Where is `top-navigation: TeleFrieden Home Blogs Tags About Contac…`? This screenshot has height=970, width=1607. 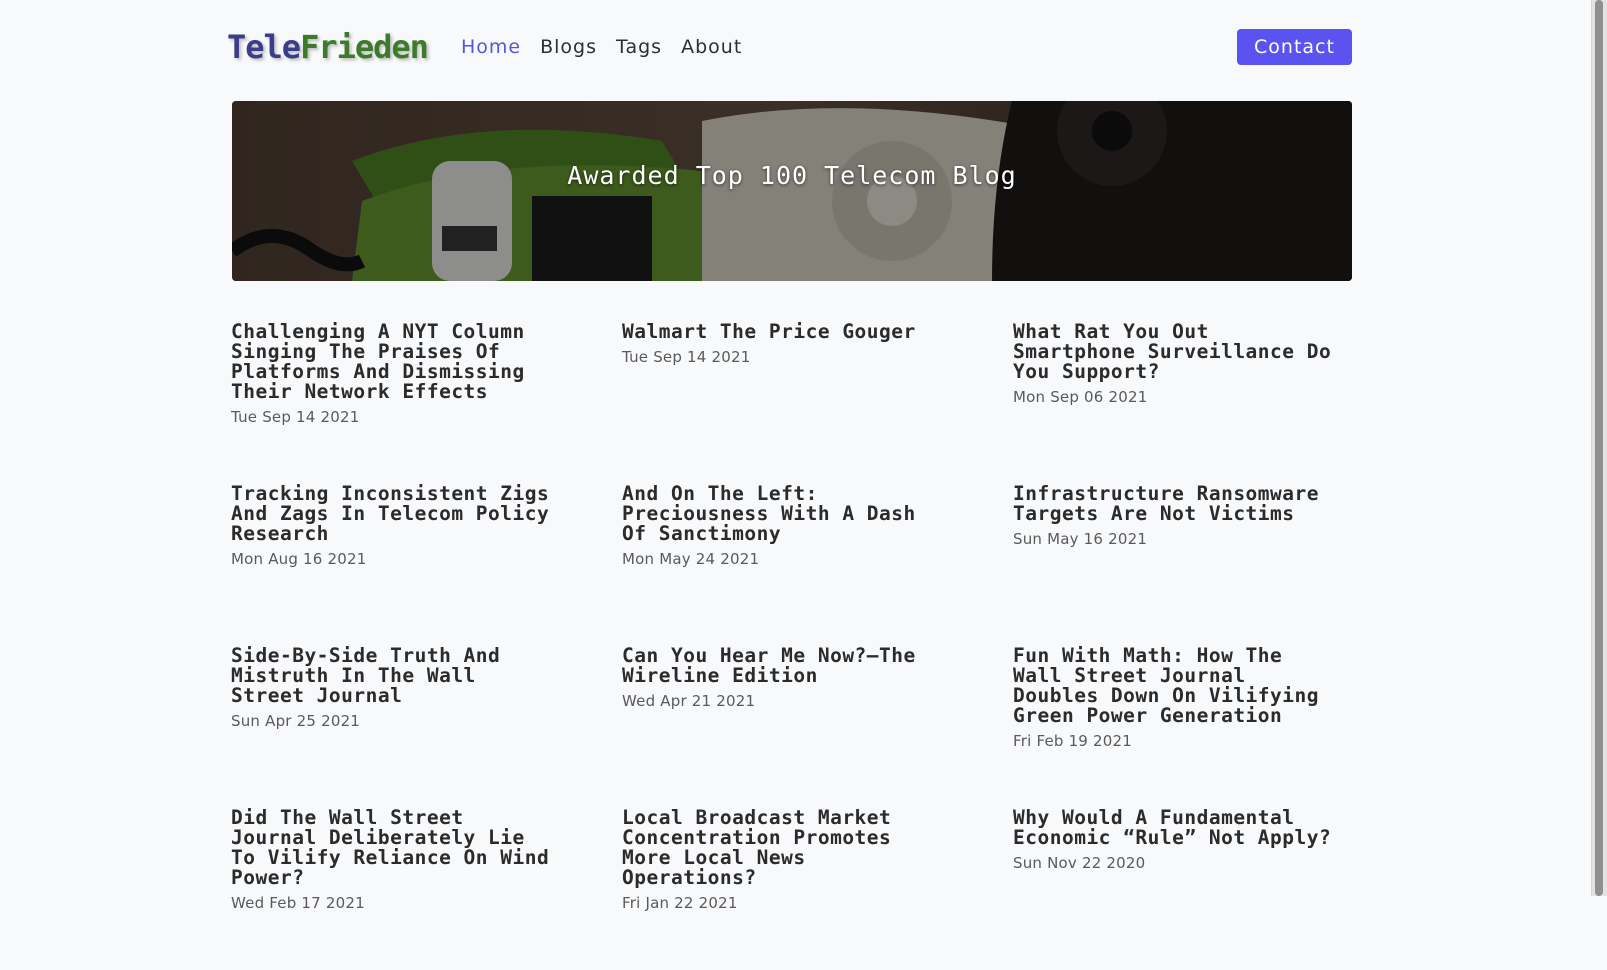 top-navigation: TeleFrieden Home Blogs Tags About Contac… is located at coordinates (789, 47).